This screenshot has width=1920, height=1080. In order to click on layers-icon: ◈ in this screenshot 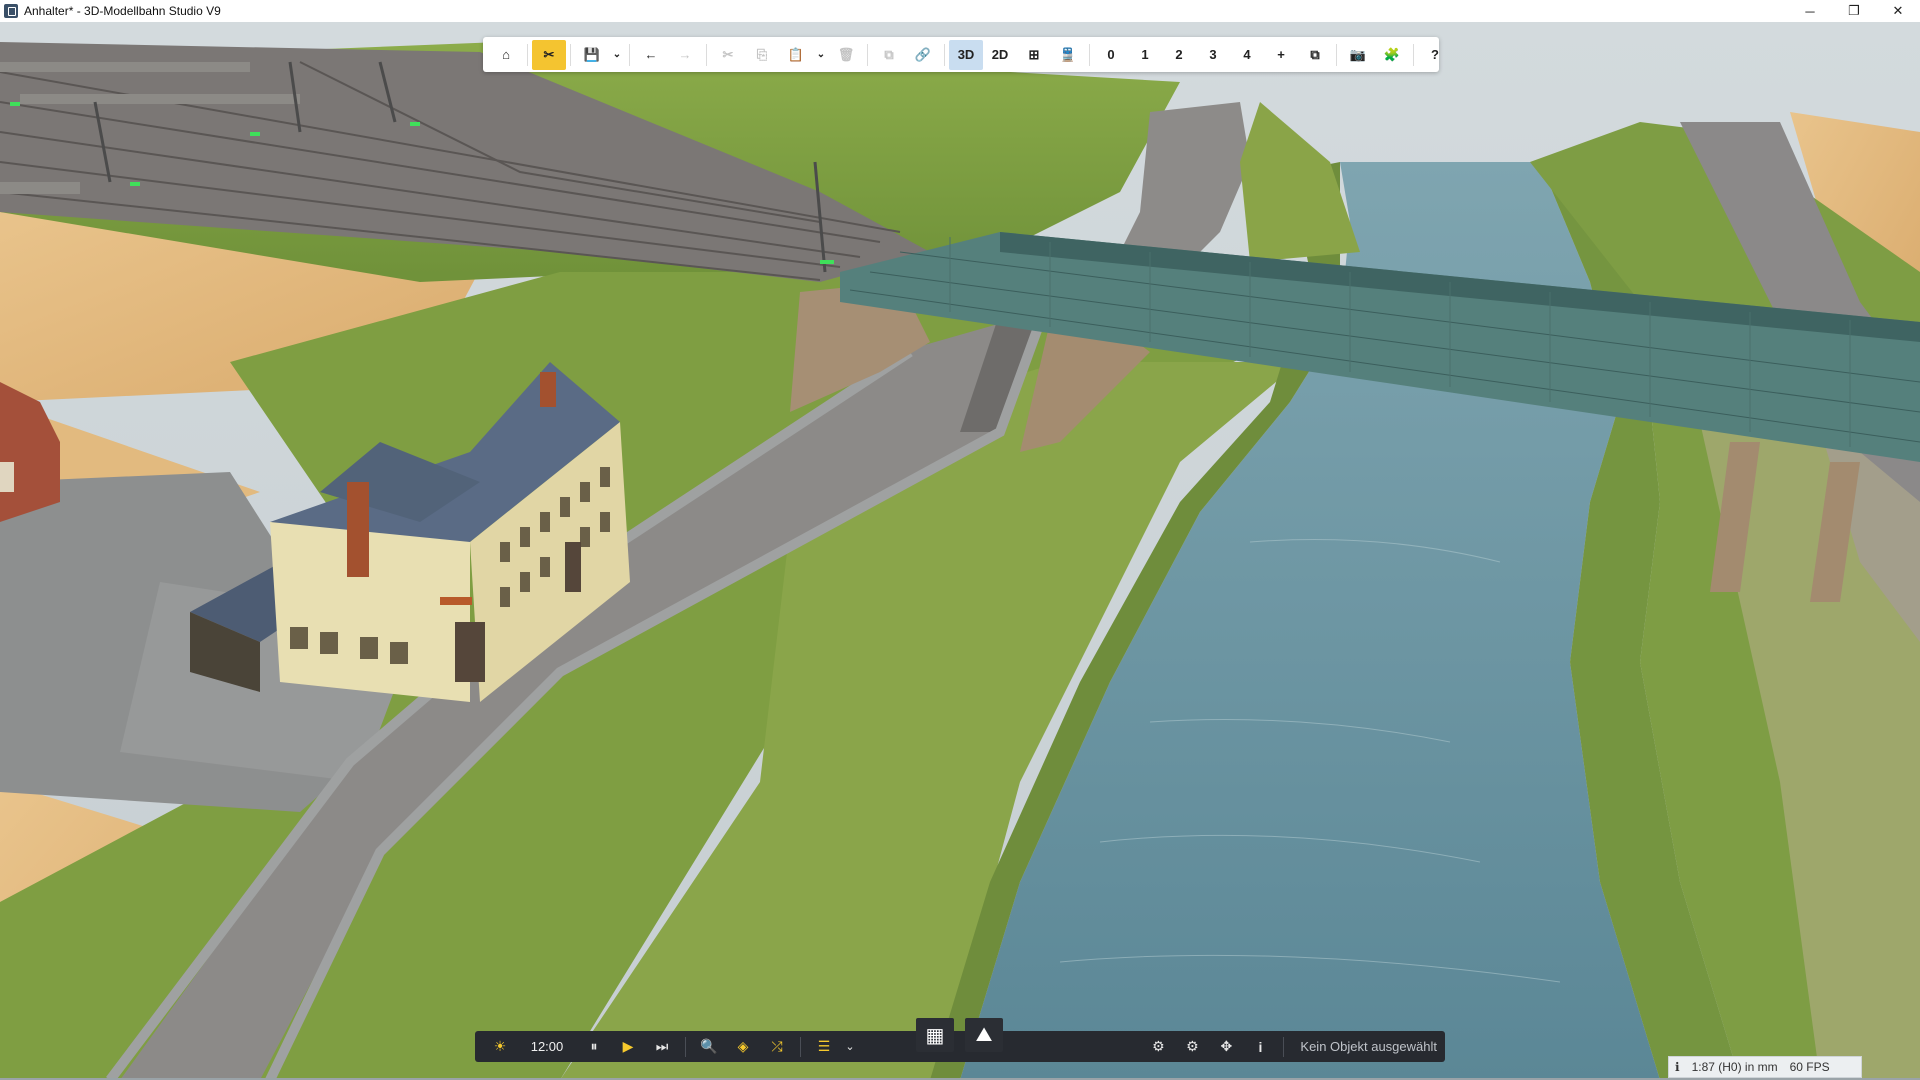, I will do `click(743, 1047)`.